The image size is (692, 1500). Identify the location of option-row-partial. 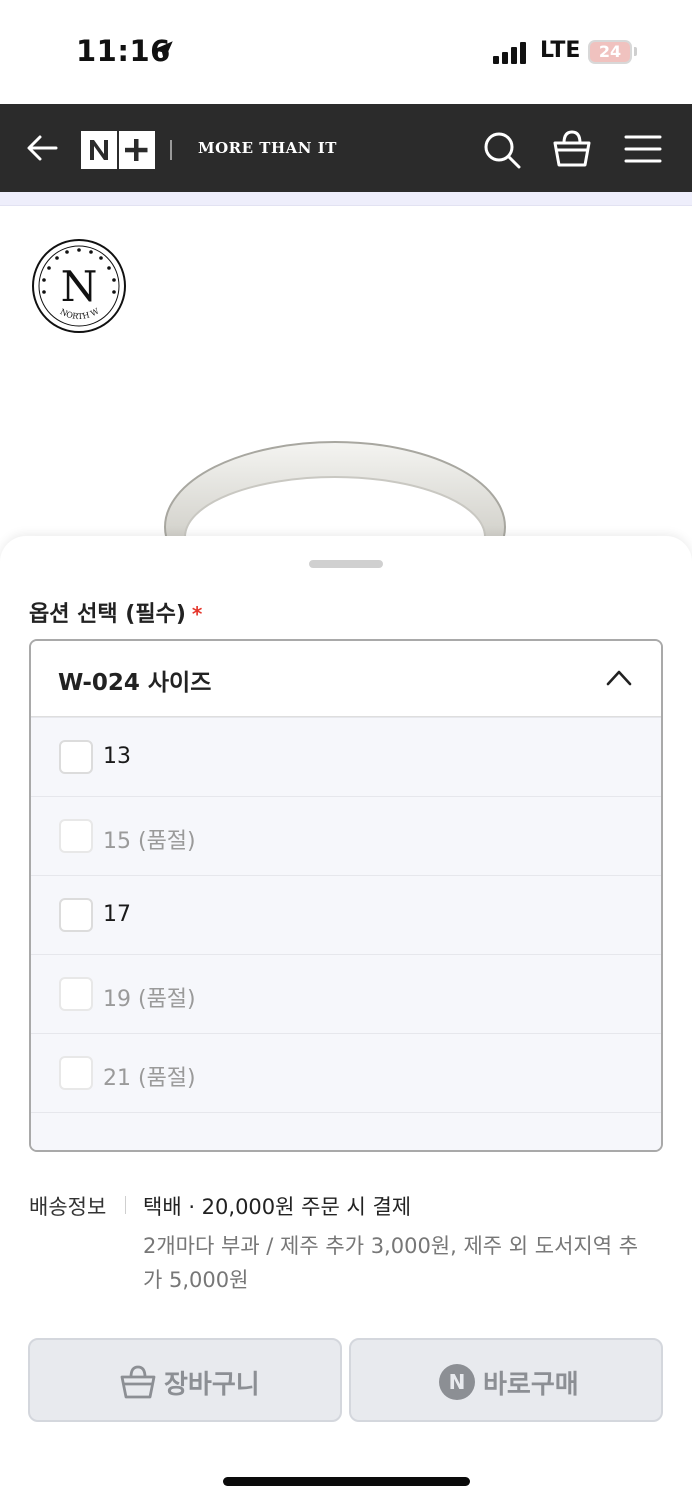
(346, 708).